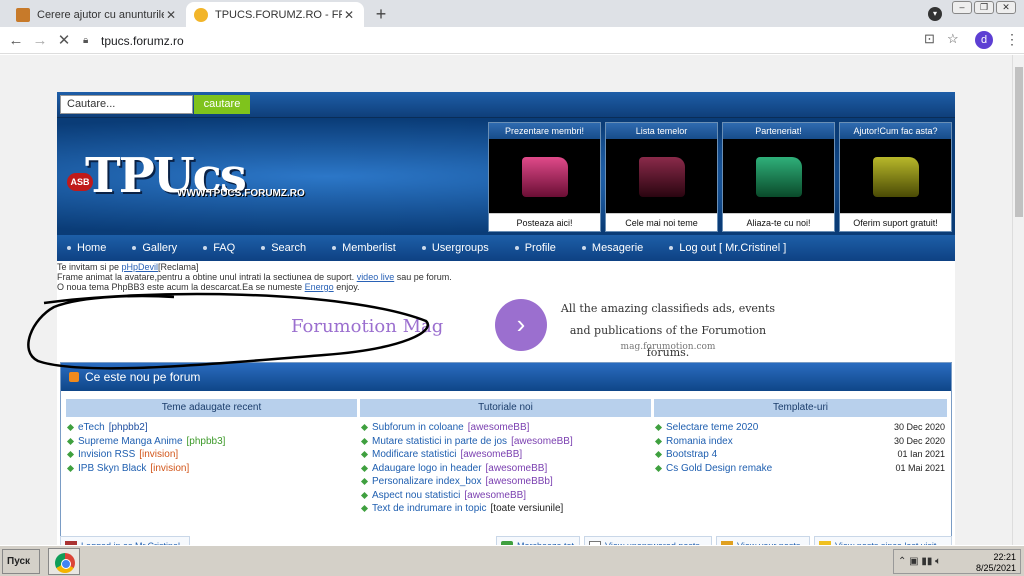 The image size is (1024, 576). I want to click on window-controls: – ❐ ✕, so click(984, 8).